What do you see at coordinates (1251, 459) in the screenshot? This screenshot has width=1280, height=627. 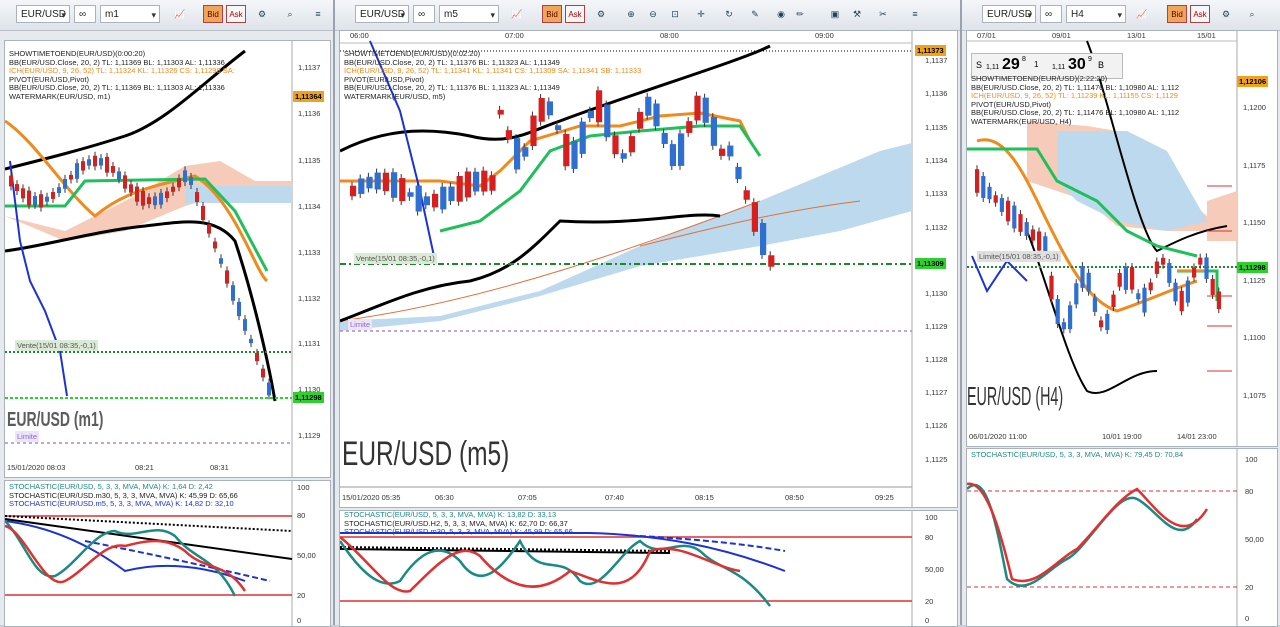 I see `y-tick: 100` at bounding box center [1251, 459].